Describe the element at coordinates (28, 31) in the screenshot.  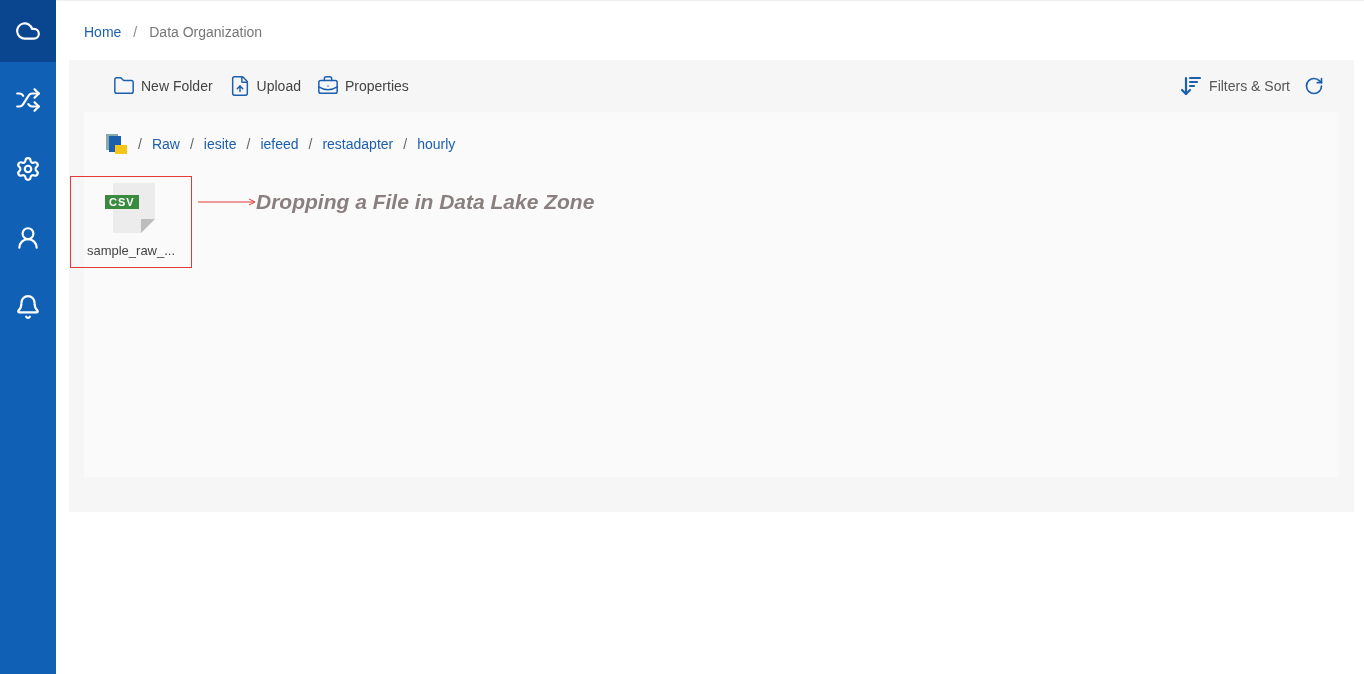
I see `sidebar-item` at that location.